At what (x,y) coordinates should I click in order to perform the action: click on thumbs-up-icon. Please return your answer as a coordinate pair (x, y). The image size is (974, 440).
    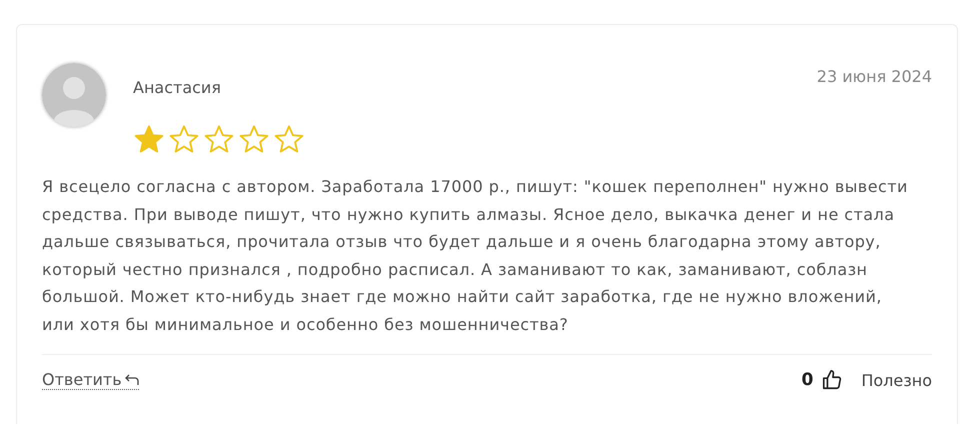
    Looking at the image, I should click on (832, 380).